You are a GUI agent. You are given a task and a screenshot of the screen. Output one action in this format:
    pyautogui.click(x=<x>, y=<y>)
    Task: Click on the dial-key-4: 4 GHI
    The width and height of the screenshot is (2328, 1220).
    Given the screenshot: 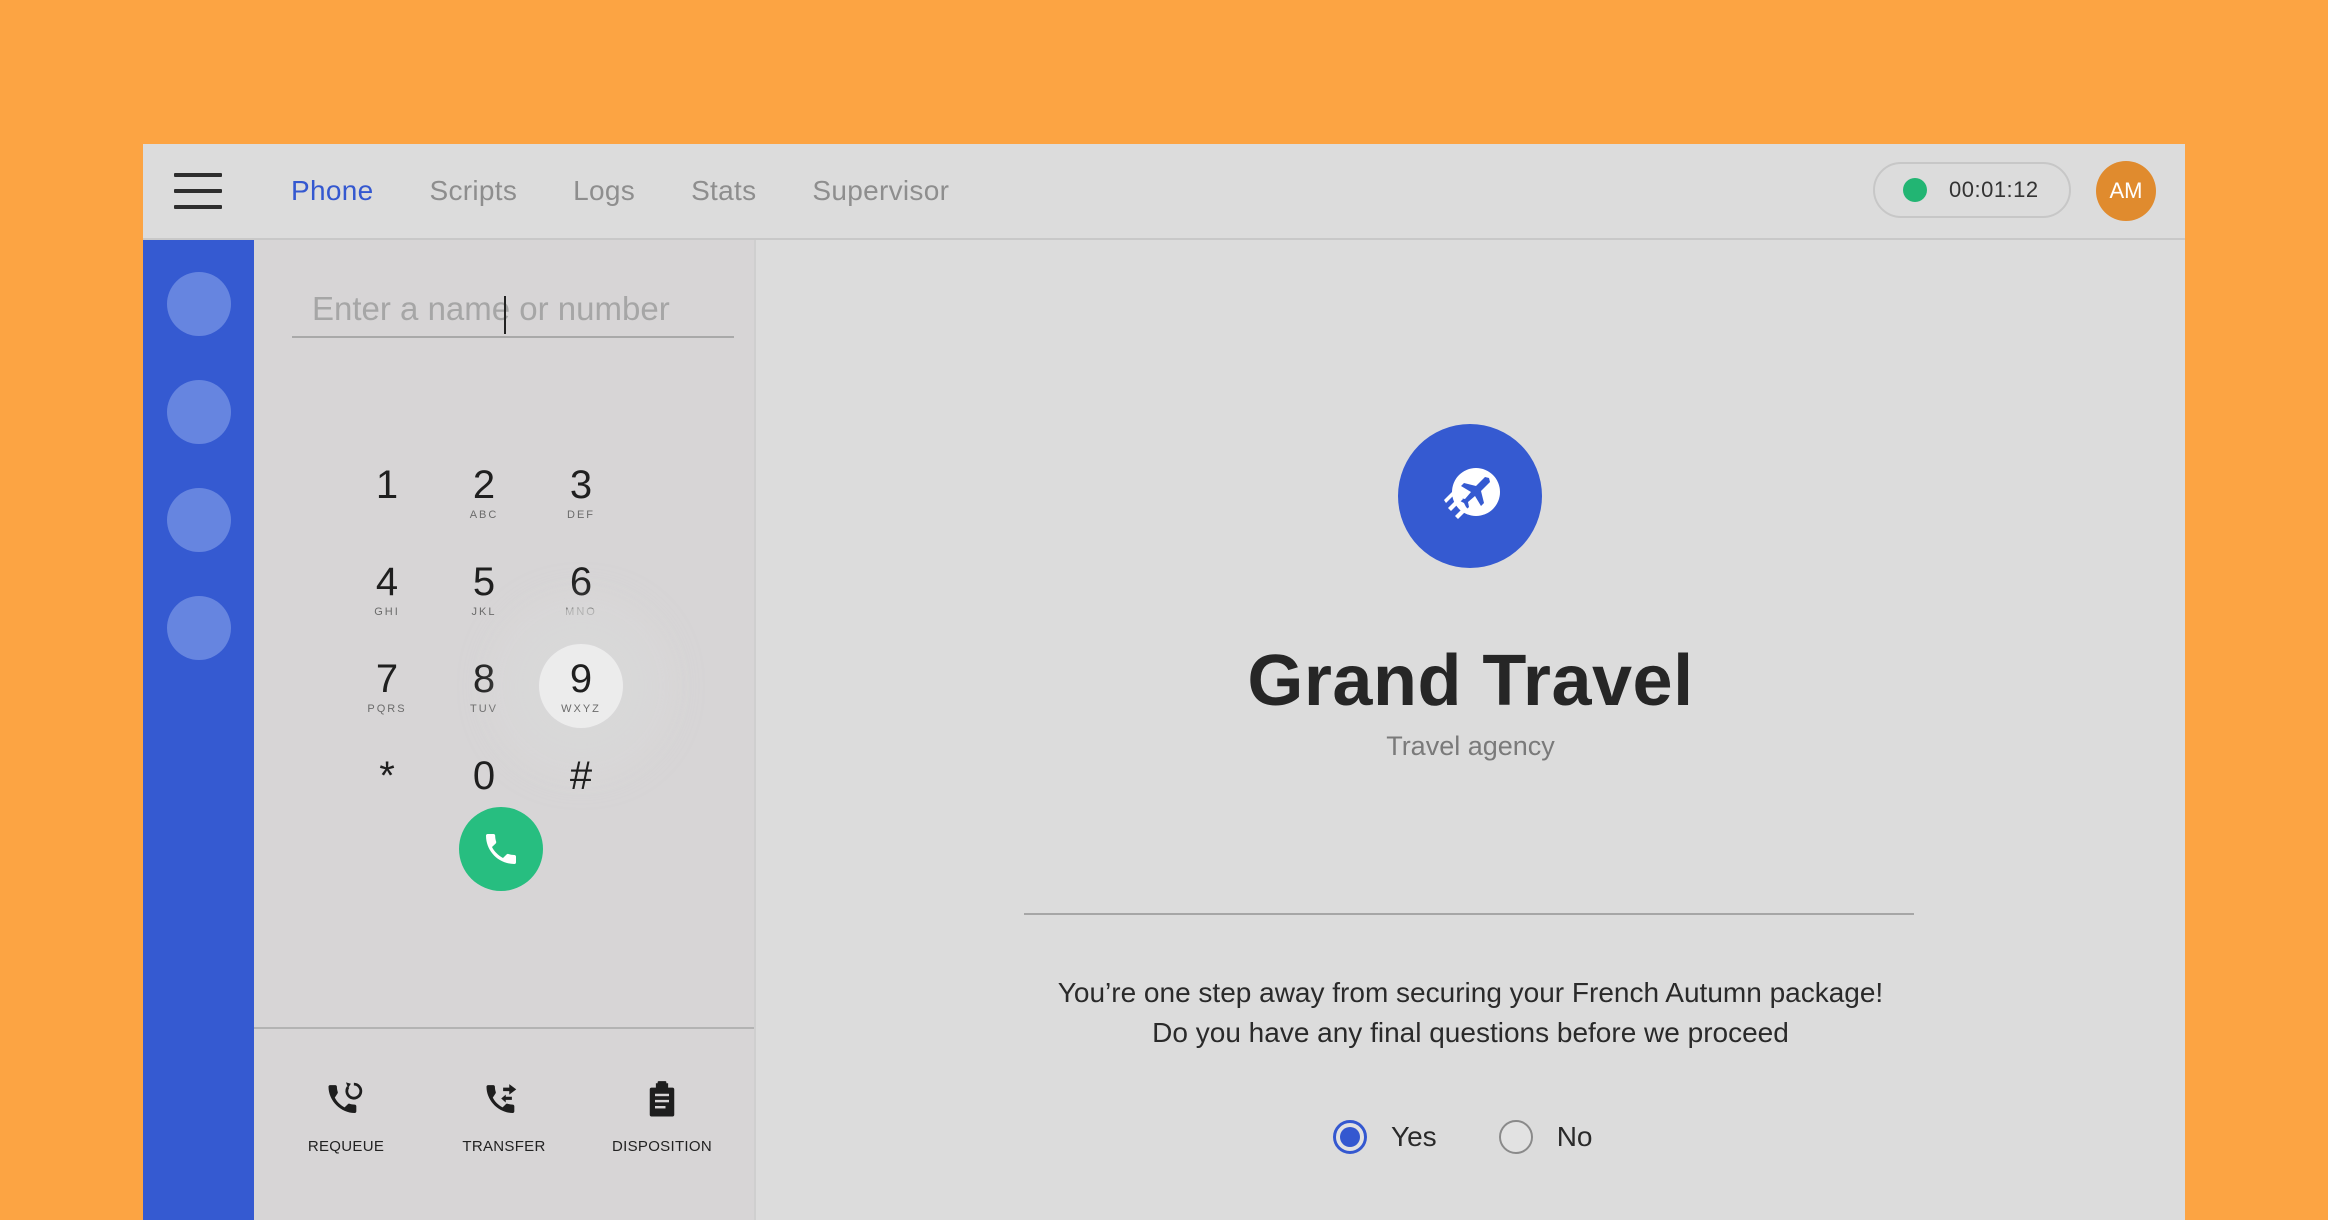 What is the action you would take?
    pyautogui.click(x=387, y=589)
    